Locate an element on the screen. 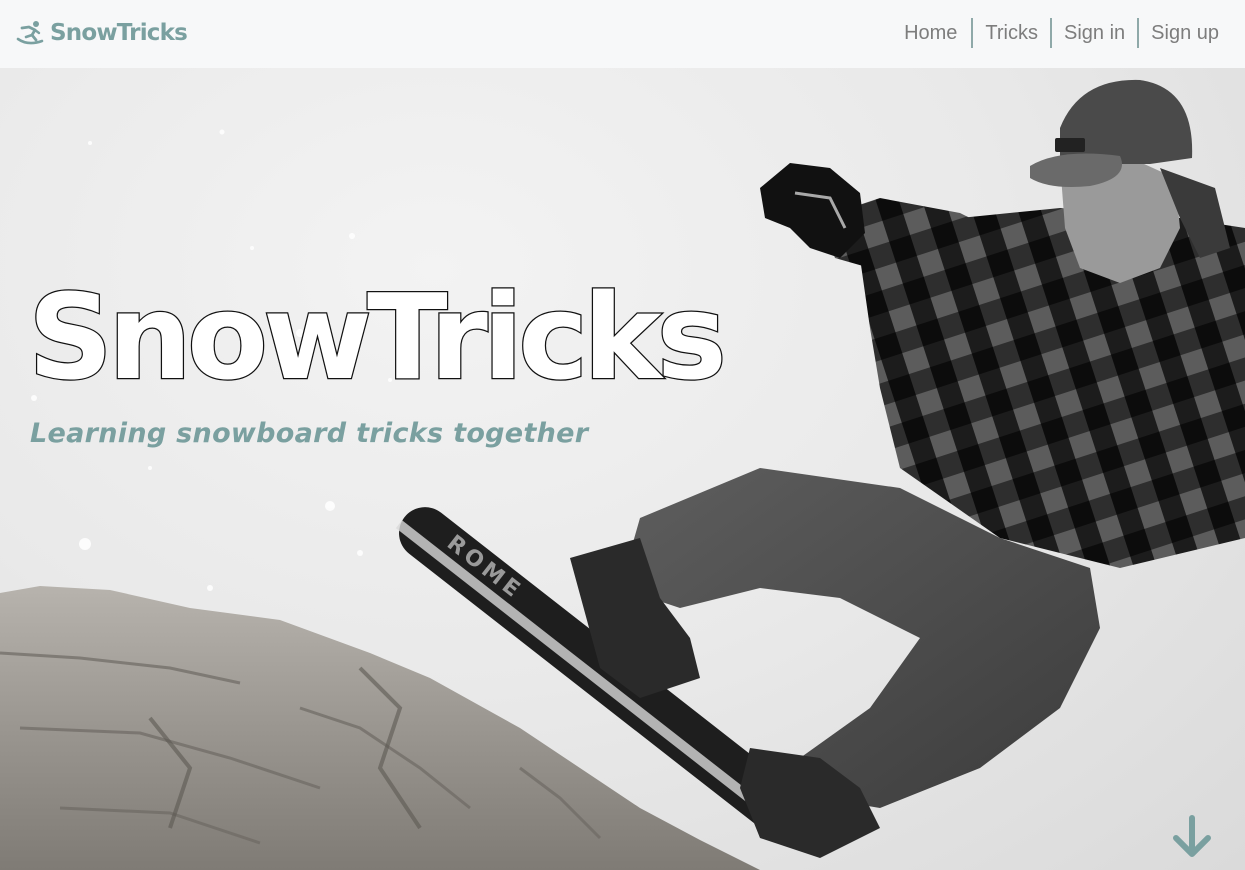 This screenshot has width=1245, height=870. hero-tagline: Learning snowboard tricks together is located at coordinates (309, 433).